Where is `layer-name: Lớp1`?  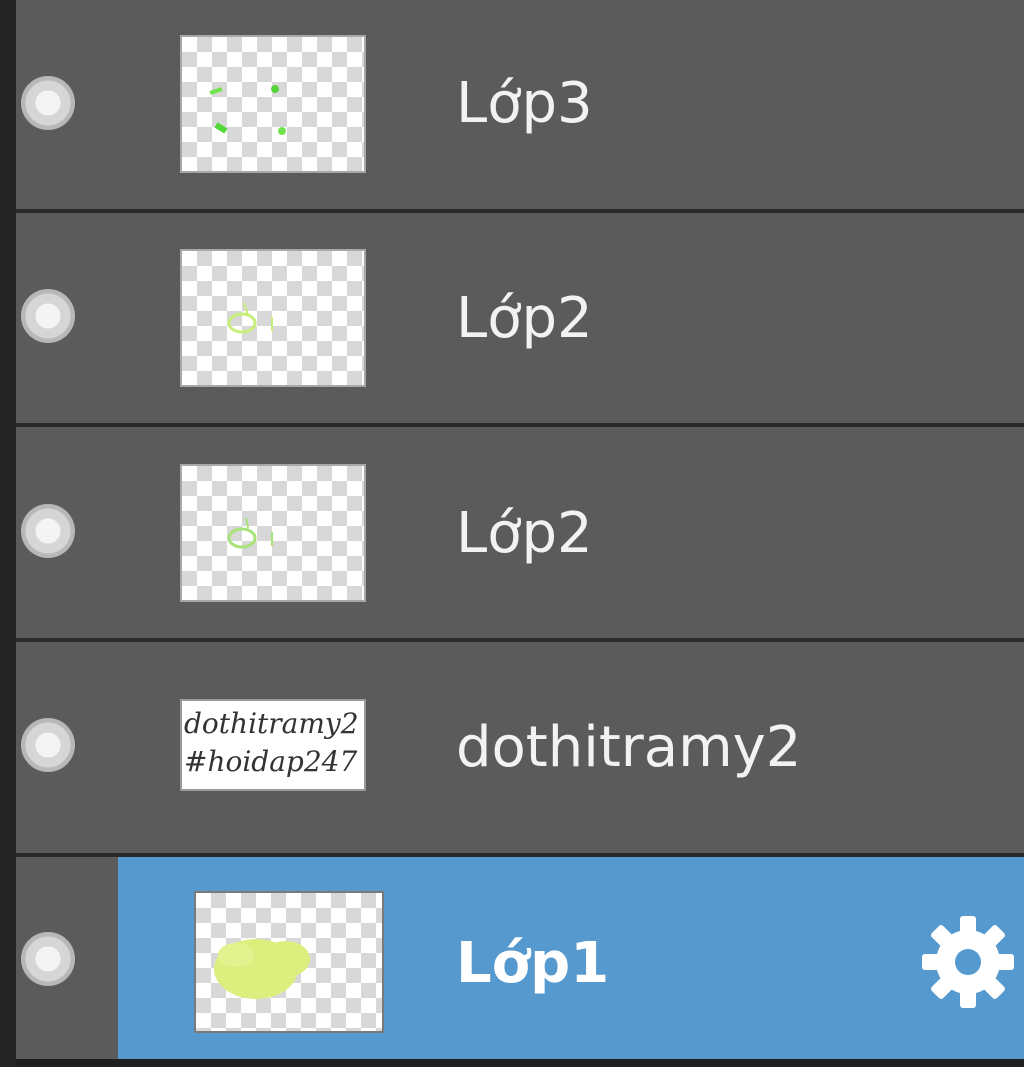 layer-name: Lớp1 is located at coordinates (533, 963).